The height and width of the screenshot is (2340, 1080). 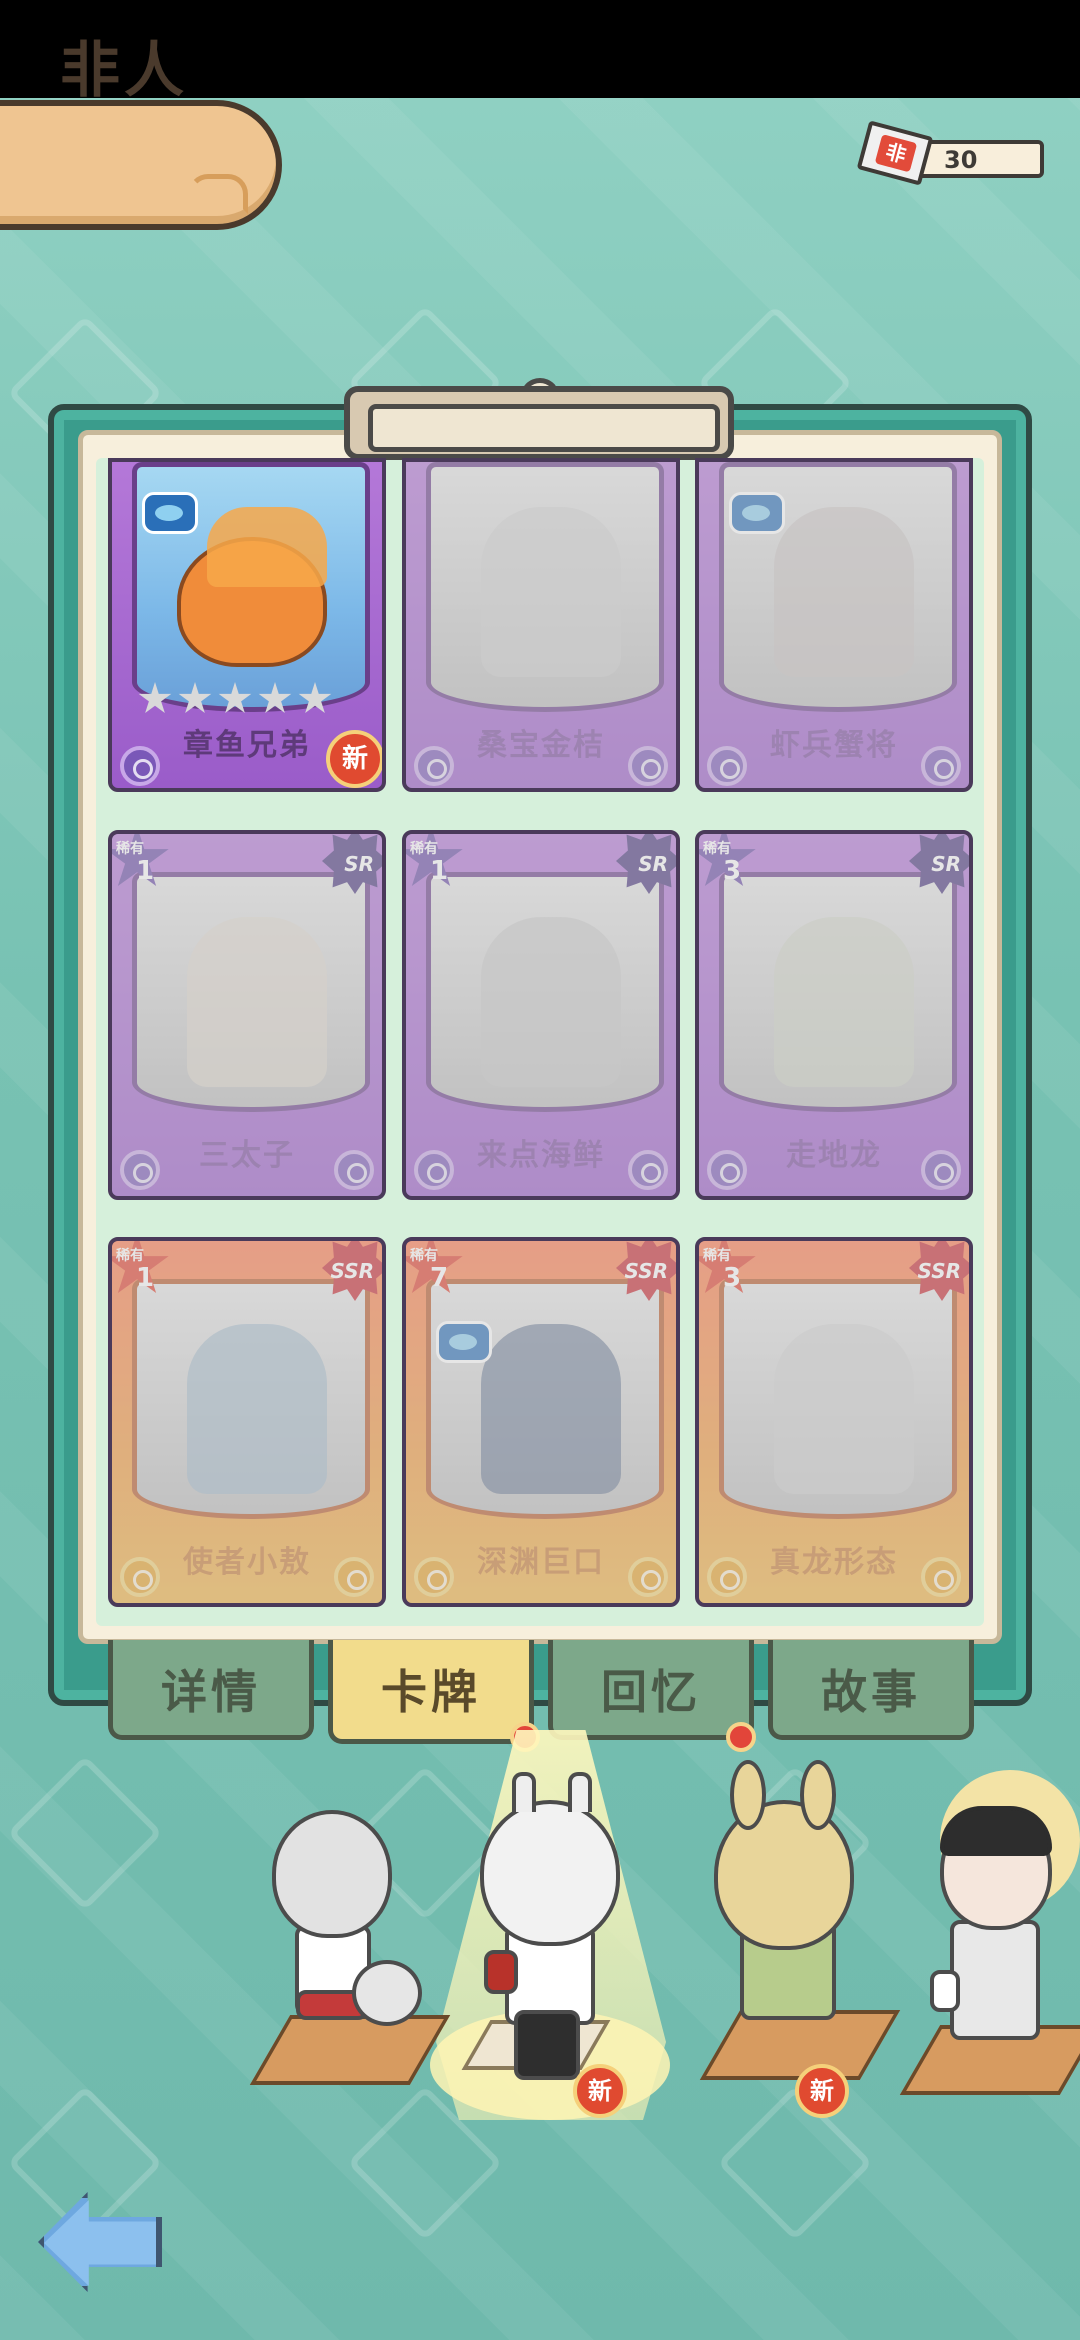 I want to click on tab-3: 故事, so click(x=871, y=1690).